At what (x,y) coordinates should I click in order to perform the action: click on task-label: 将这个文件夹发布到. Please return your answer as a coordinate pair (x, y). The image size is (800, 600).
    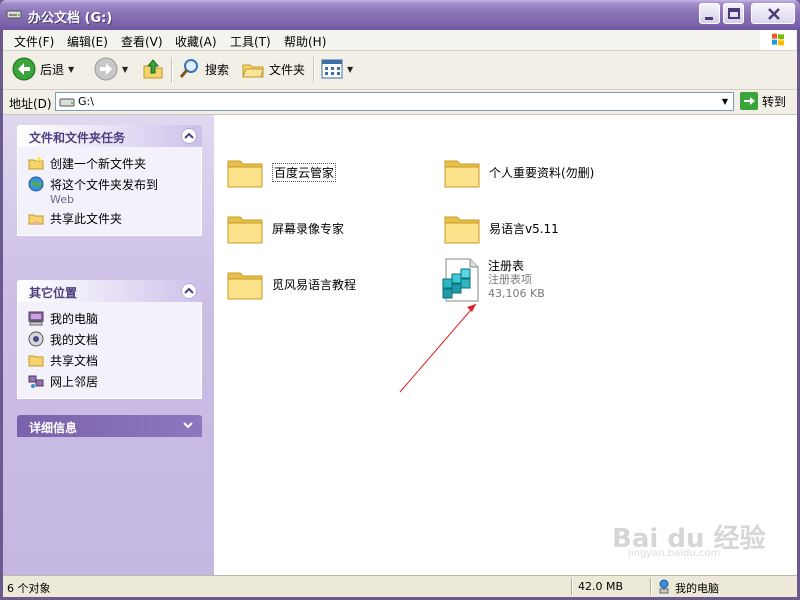
    Looking at the image, I should click on (104, 185).